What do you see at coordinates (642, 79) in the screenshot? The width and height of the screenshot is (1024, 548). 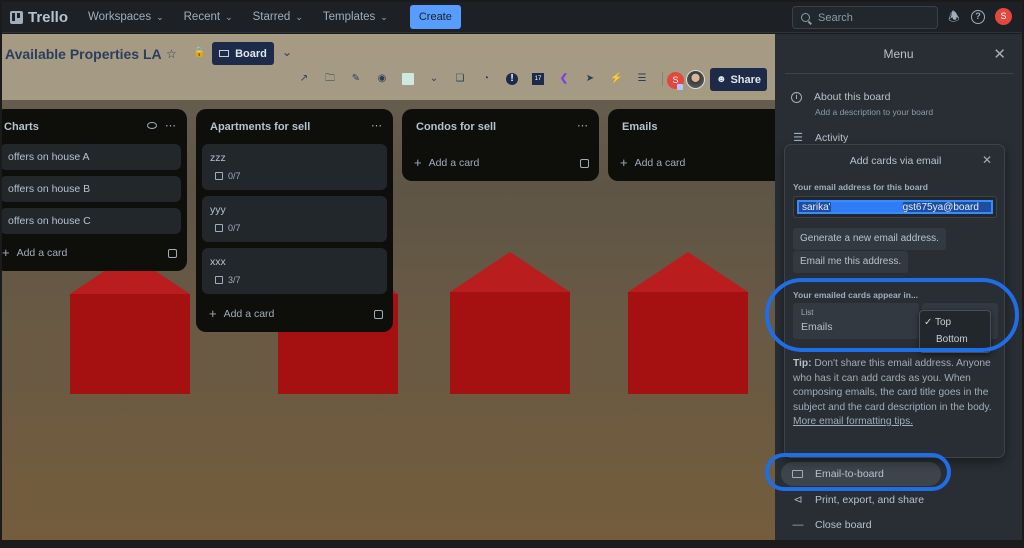 I see `filter-icon: ☰` at bounding box center [642, 79].